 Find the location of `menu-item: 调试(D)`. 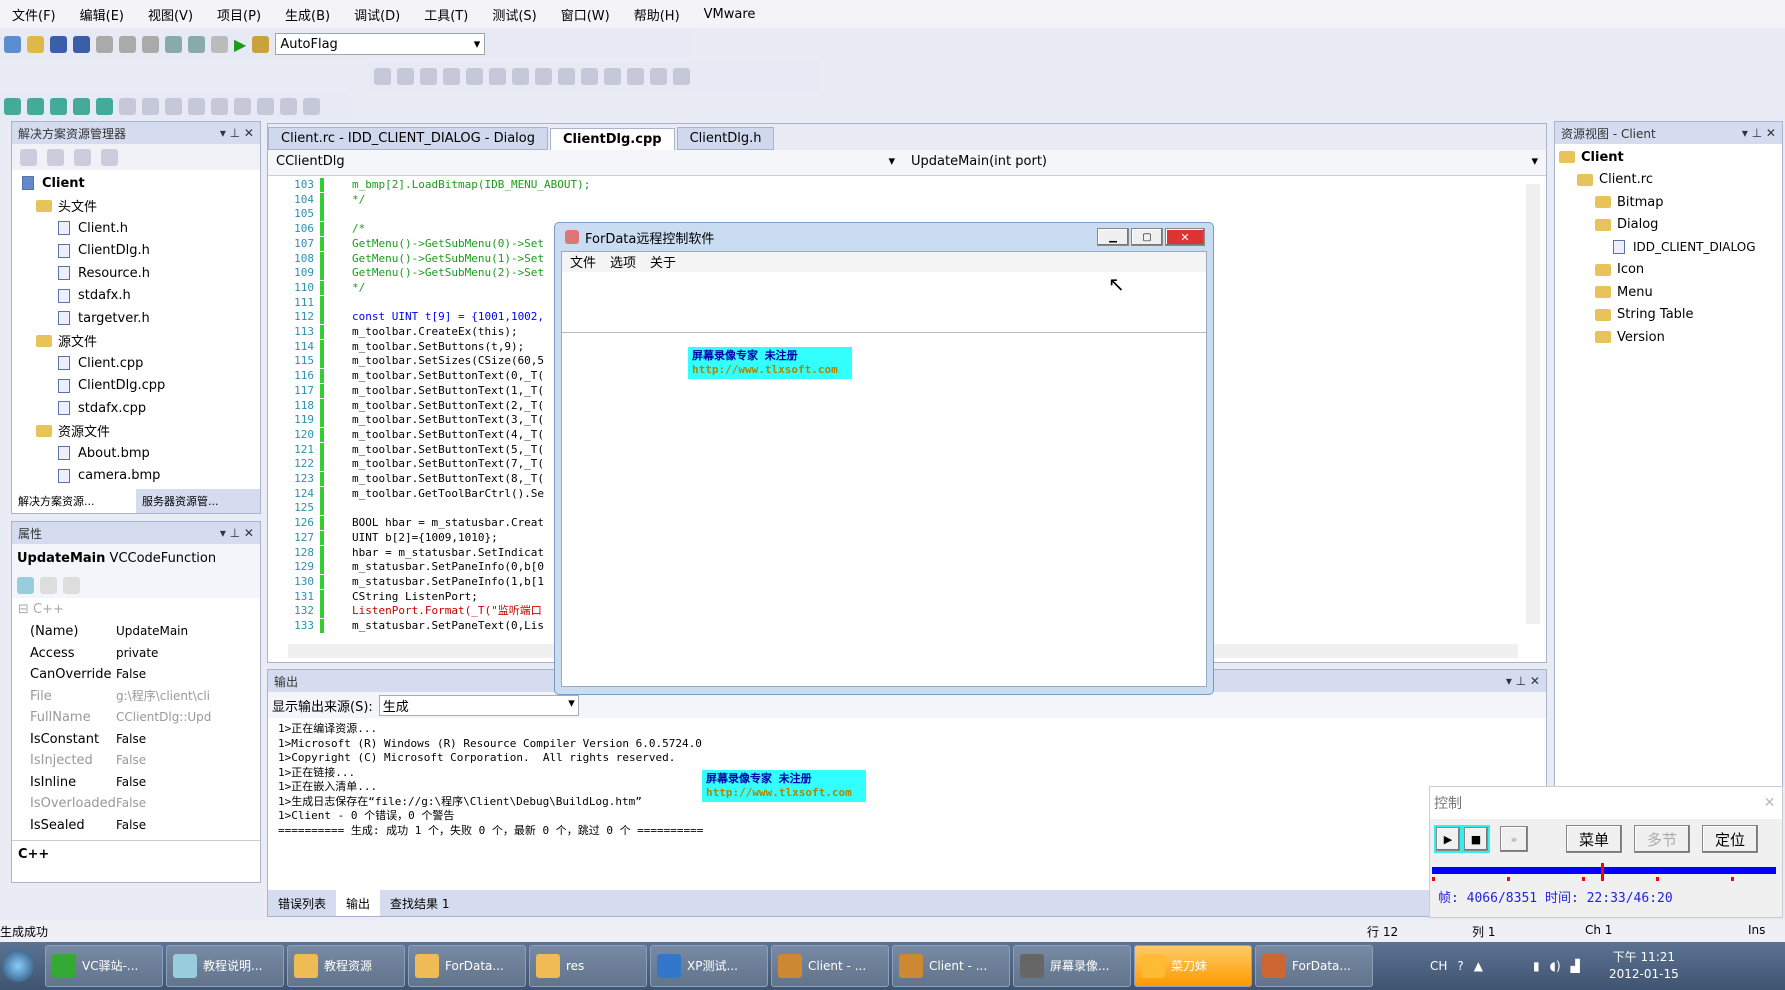

menu-item: 调试(D) is located at coordinates (377, 14).